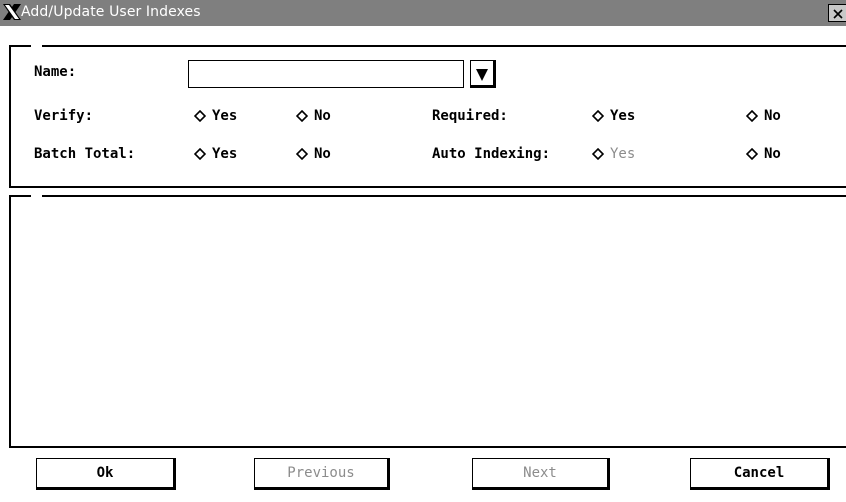 The image size is (846, 502). I want to click on verify-label: Verify:, so click(64, 116).